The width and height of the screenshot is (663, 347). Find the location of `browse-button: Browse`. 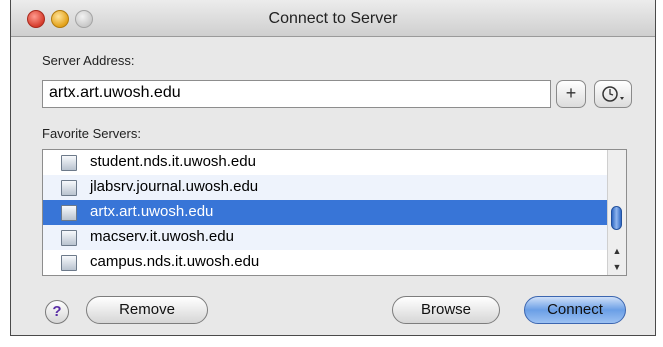

browse-button: Browse is located at coordinates (446, 310).